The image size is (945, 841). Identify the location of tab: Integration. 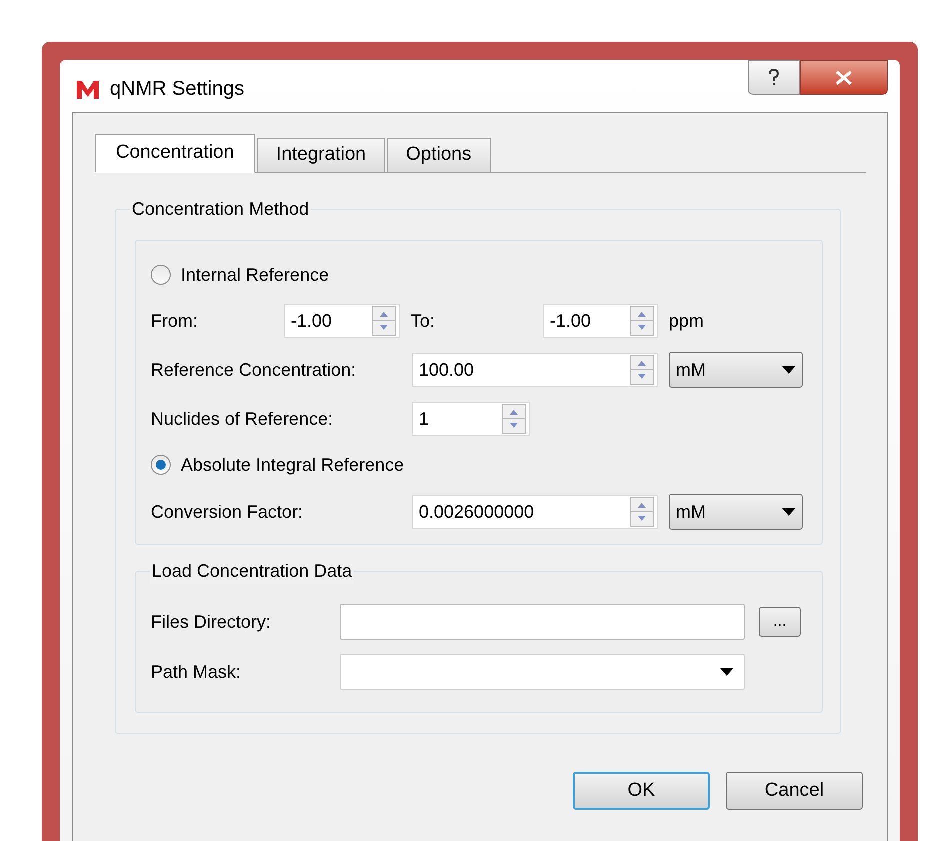
(321, 155).